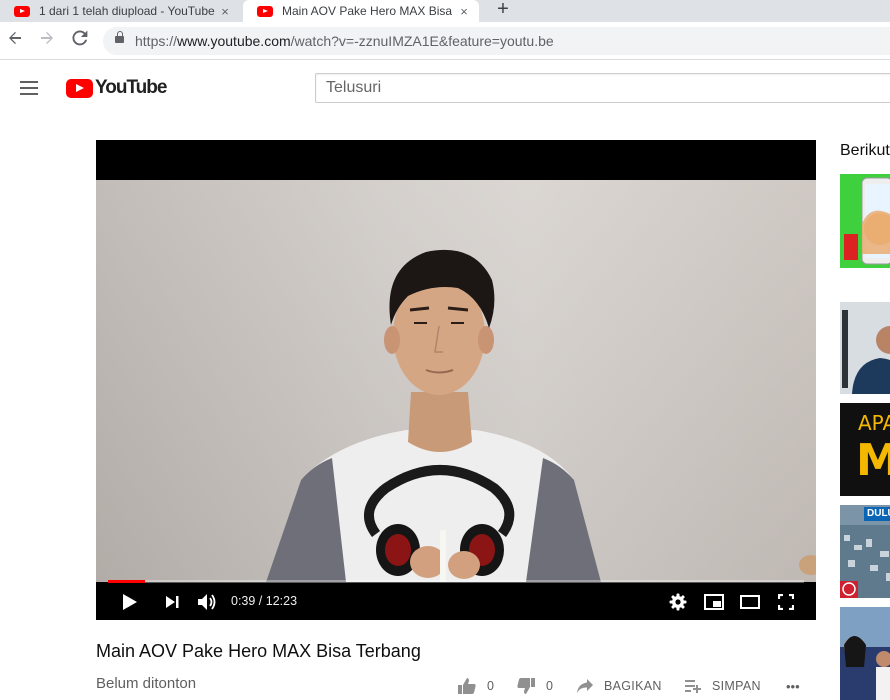  Describe the element at coordinates (422, 41) in the screenshot. I see `url-path: /watch?v=-zznuIMZA1E&feature=youtu.be` at that location.